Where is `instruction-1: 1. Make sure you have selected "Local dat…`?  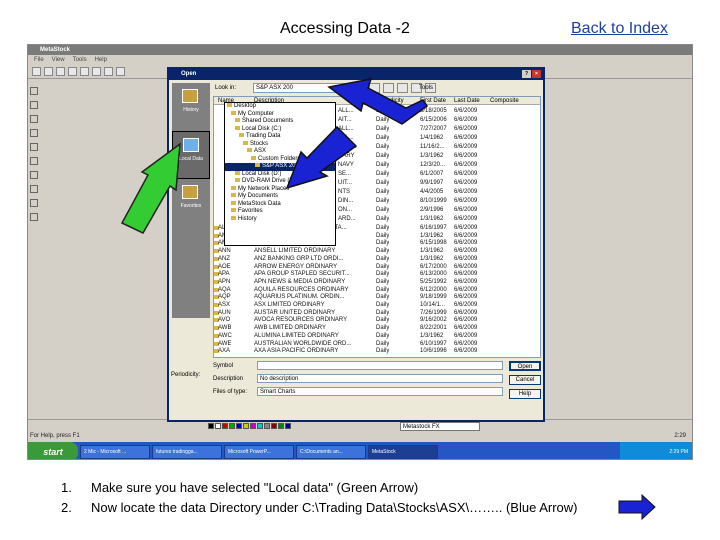
instruction-1: 1. Make sure you have selected "Local dat… is located at coordinates (240, 487).